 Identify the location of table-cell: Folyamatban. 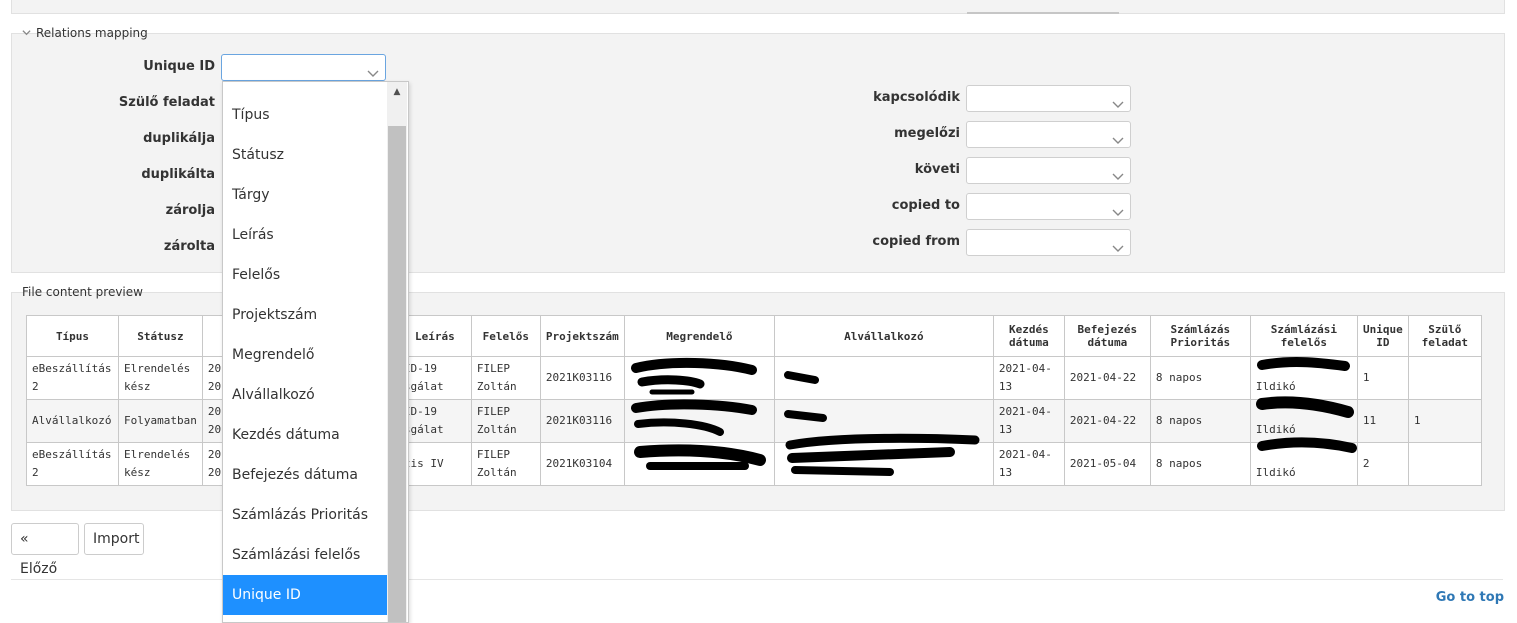
(160, 421).